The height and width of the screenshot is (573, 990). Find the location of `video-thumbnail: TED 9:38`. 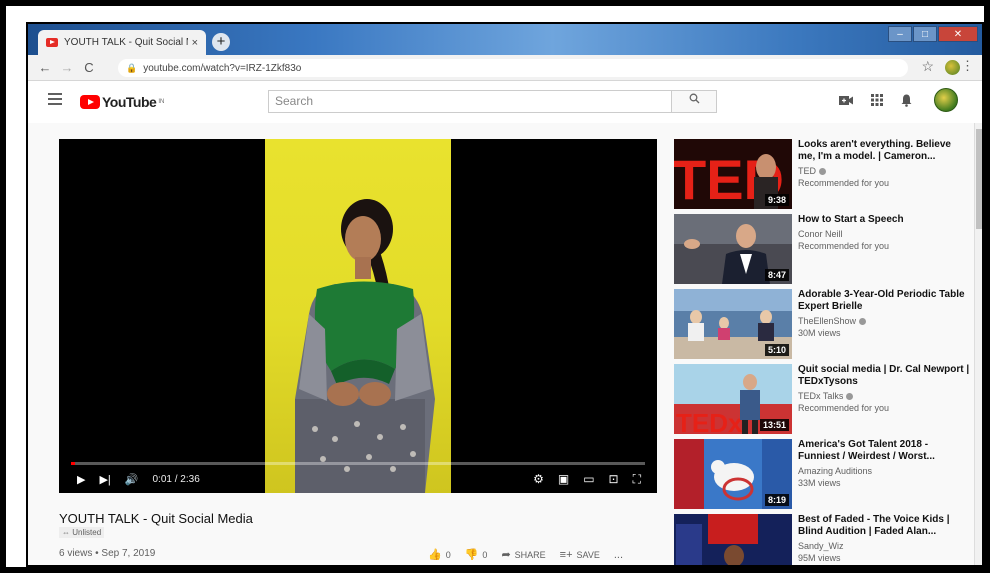

video-thumbnail: TED 9:38 is located at coordinates (733, 174).